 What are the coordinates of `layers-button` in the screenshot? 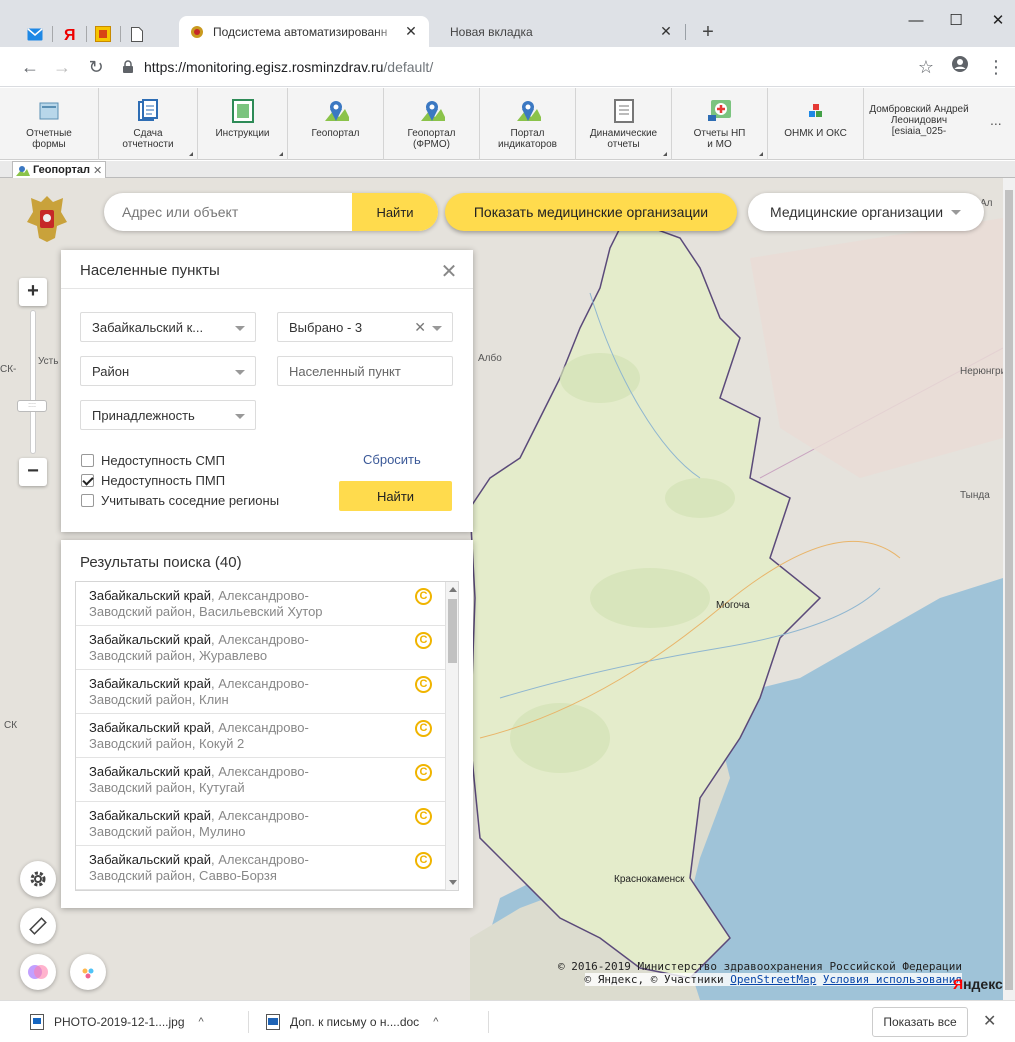 It's located at (38, 972).